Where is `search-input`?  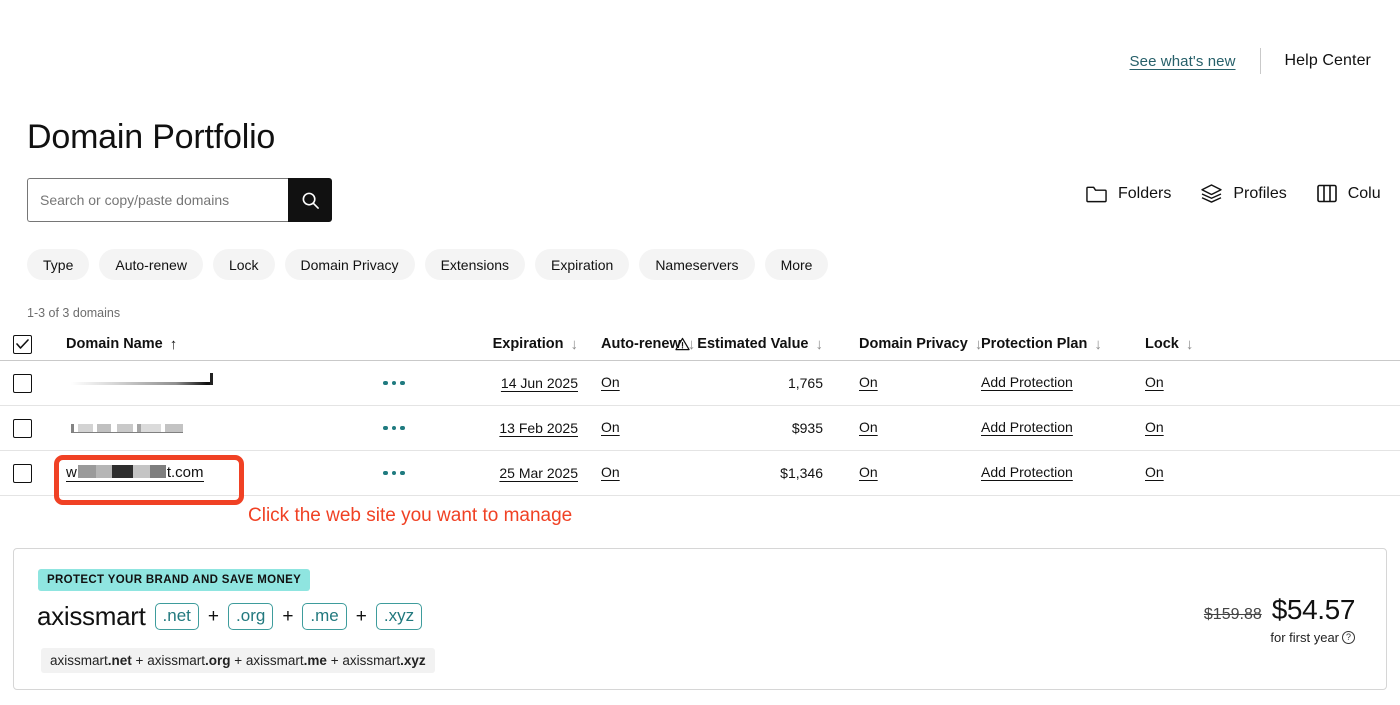
search-input is located at coordinates (157, 200).